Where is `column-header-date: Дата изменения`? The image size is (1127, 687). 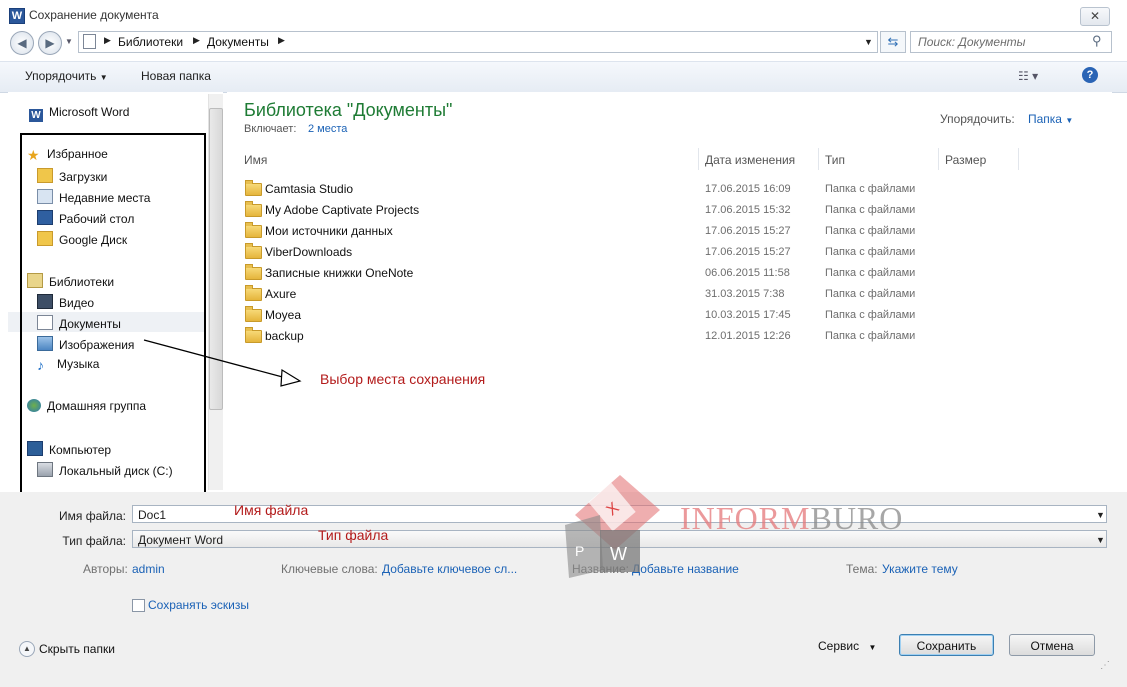 column-header-date: Дата изменения is located at coordinates (750, 160).